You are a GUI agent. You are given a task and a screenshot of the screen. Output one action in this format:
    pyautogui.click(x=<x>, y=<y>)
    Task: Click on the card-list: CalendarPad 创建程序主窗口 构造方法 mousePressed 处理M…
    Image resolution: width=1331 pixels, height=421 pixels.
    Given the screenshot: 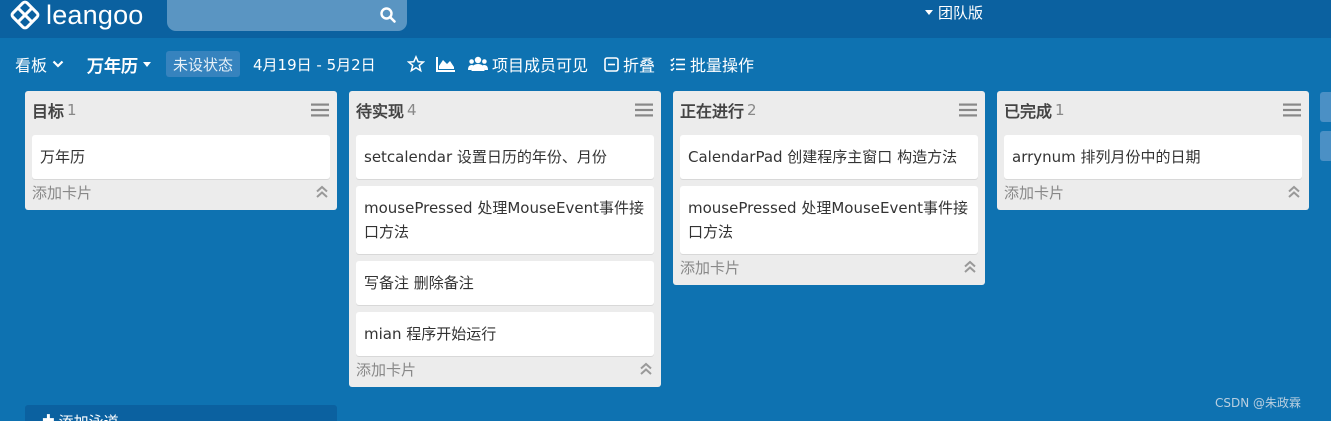 What is the action you would take?
    pyautogui.click(x=829, y=191)
    